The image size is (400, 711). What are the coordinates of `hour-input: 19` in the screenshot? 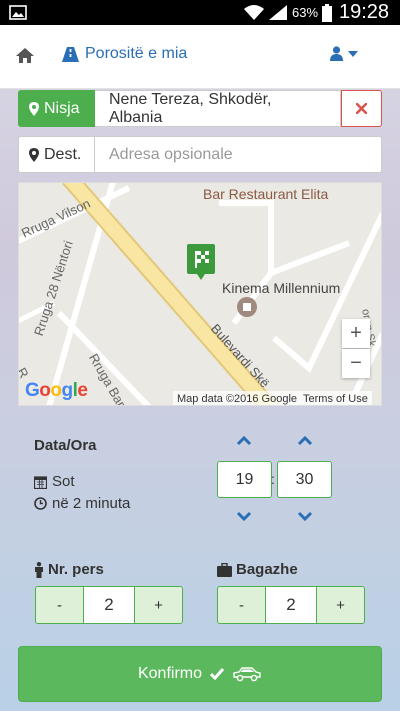 It's located at (244, 479).